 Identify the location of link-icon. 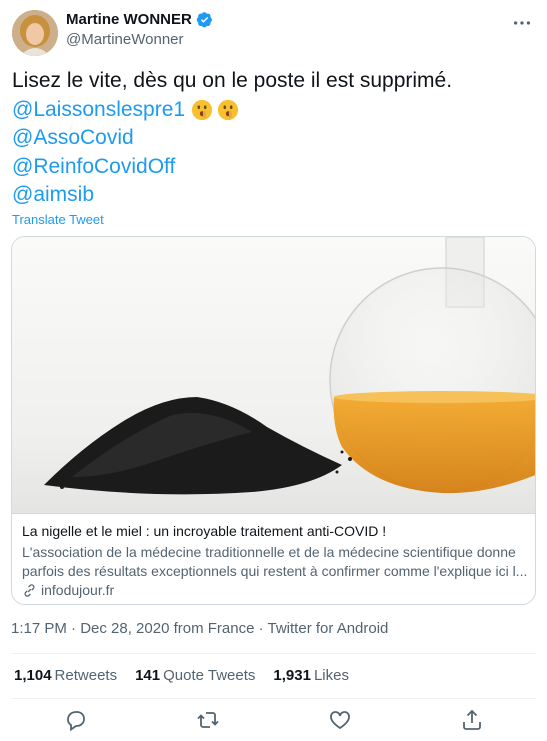
(29, 590).